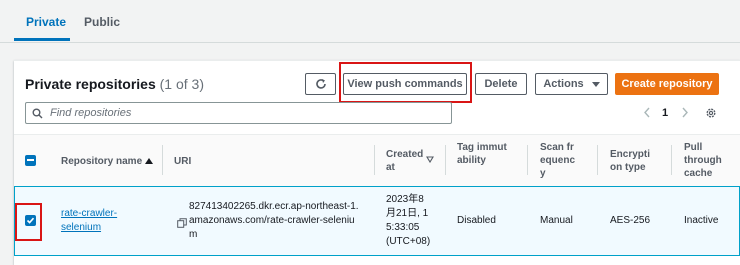  Describe the element at coordinates (476, 220) in the screenshot. I see `tag-immutability-value: Disabled` at that location.